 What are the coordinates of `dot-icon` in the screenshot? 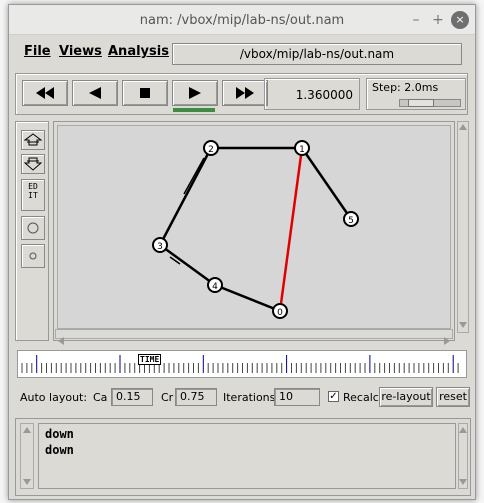 It's located at (33, 256).